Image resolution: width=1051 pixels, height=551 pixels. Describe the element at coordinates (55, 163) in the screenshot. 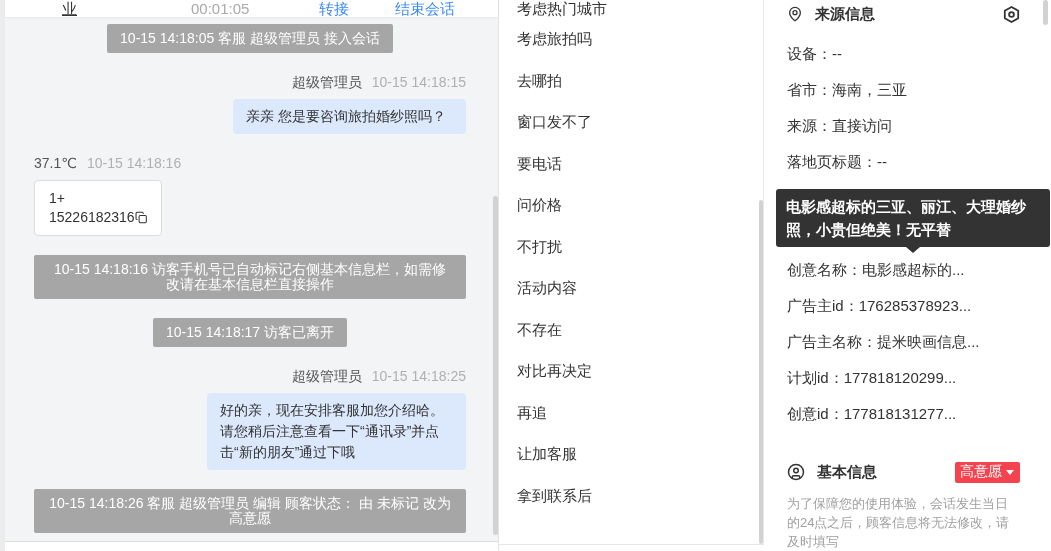

I see `sender-name: 37.1℃` at that location.